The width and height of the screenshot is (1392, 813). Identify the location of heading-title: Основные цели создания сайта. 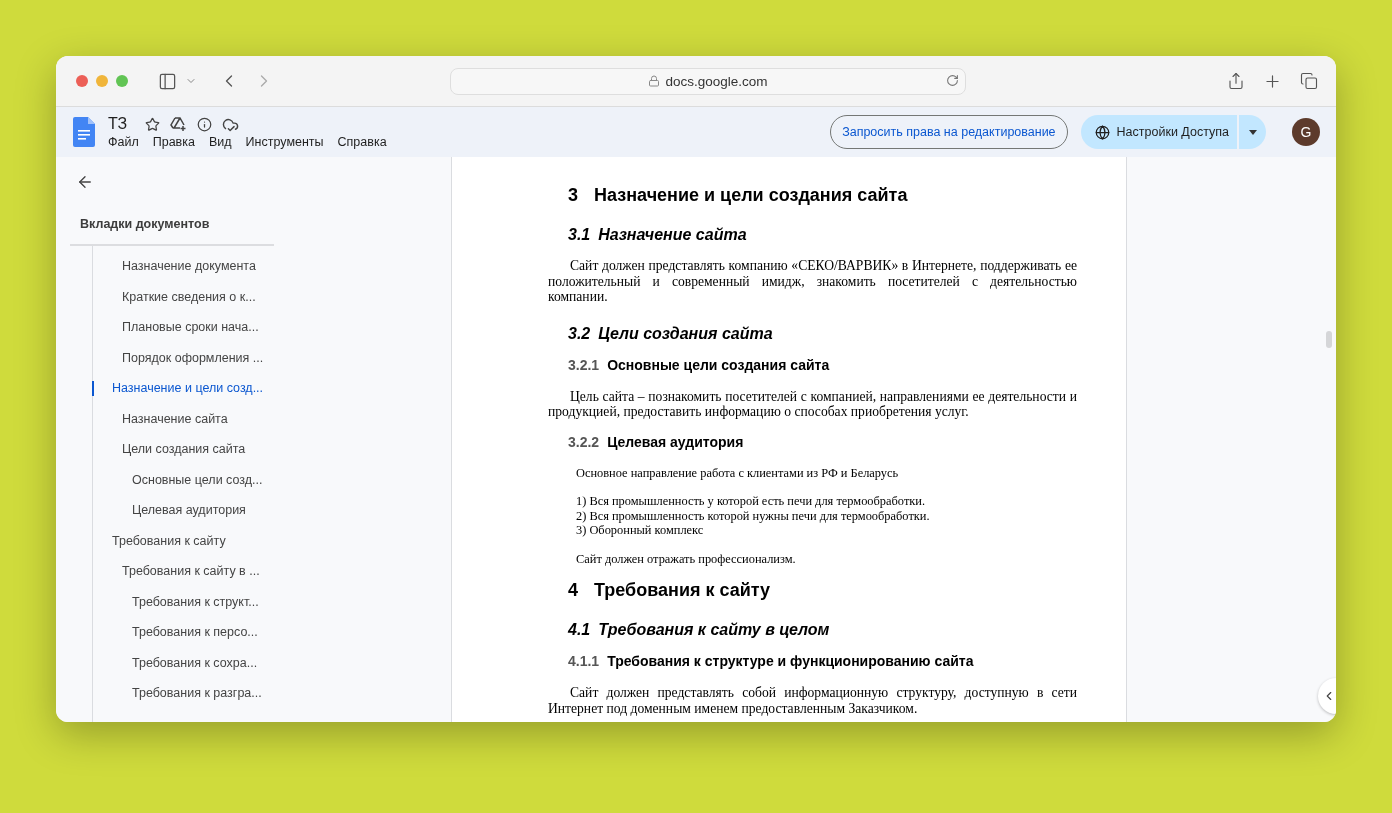
(718, 364).